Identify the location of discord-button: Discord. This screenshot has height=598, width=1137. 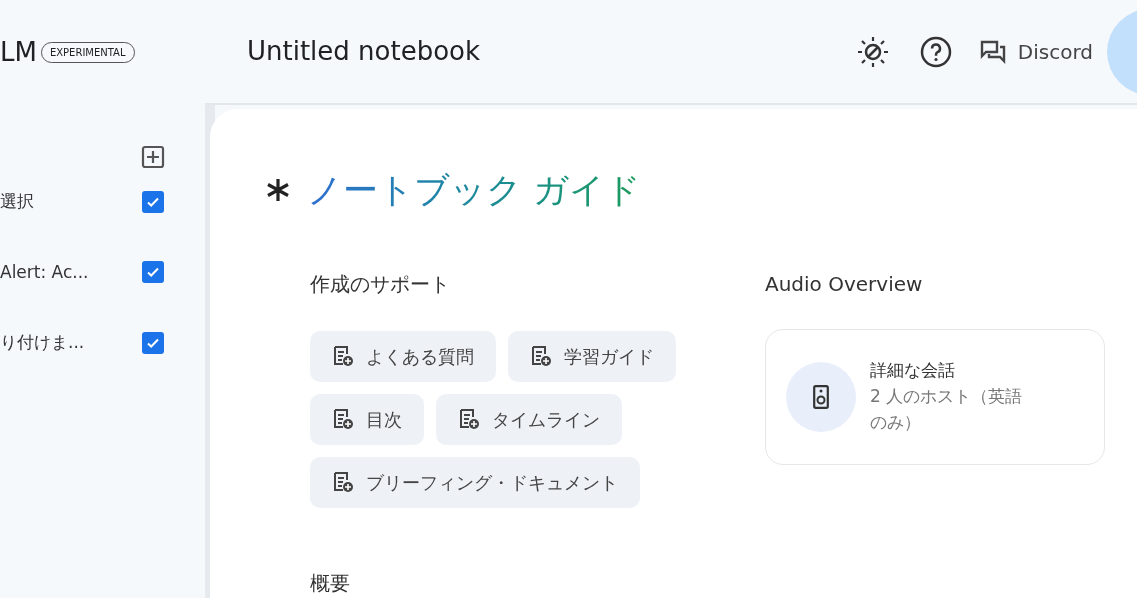
(1036, 51).